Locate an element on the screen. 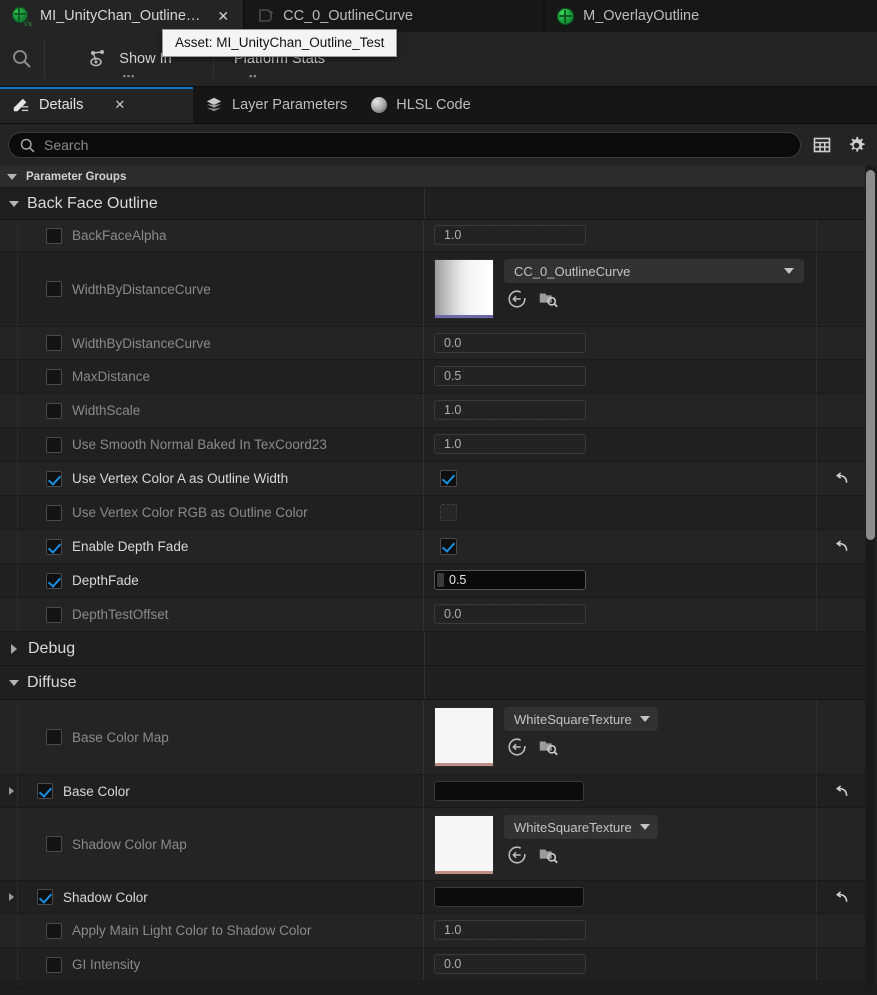 Image resolution: width=877 pixels, height=995 pixels. asset-tab-label: CC_0_OutlineCurve is located at coordinates (348, 16).